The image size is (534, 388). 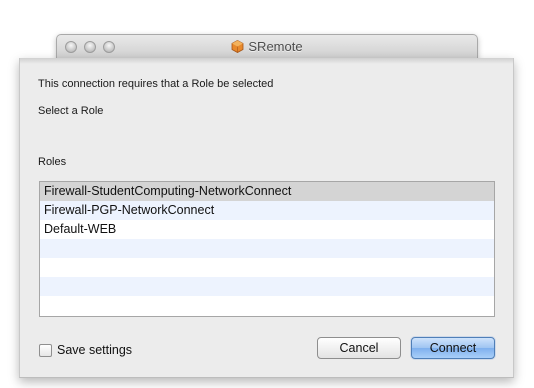 I want to click on role-row: Firewall-StudentComputing-NetworkConnect, so click(x=267, y=191).